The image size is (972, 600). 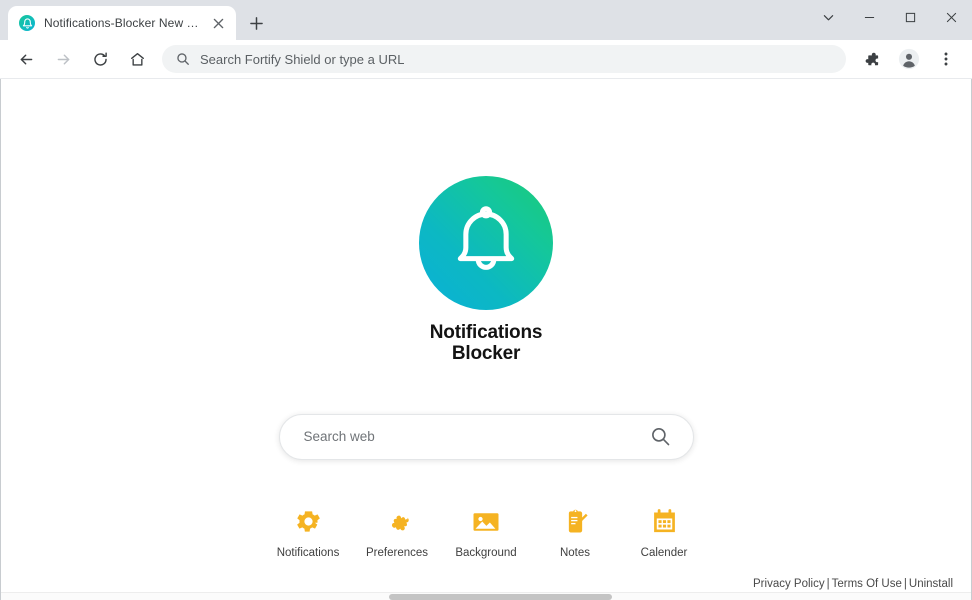 I want to click on horizontal-scrollbar, so click(x=486, y=596).